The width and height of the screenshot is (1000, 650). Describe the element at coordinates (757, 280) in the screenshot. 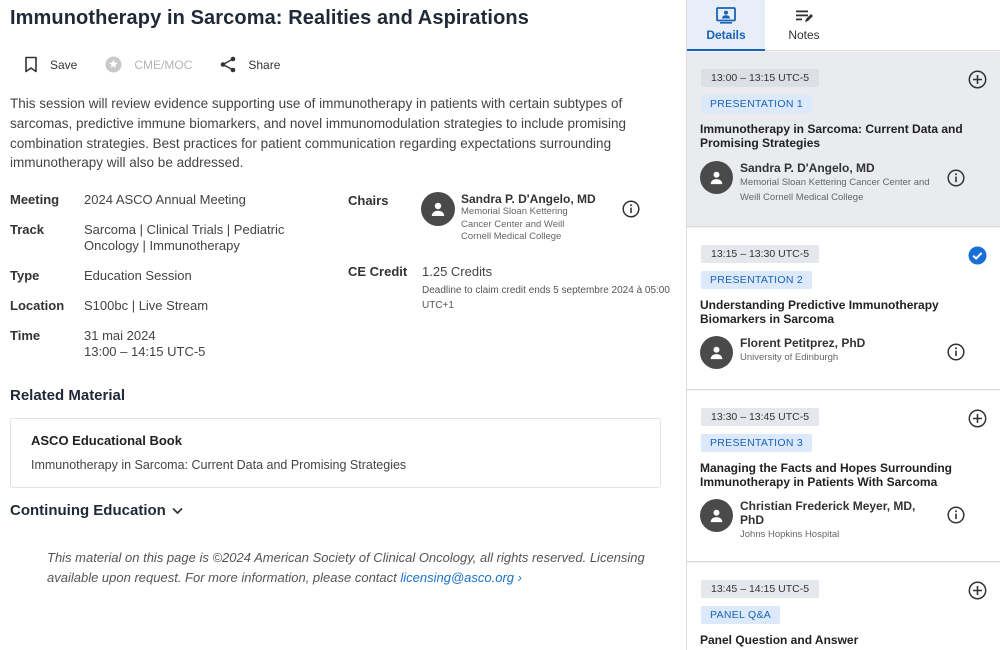

I see `type-chip: PRESENTATION 2` at that location.